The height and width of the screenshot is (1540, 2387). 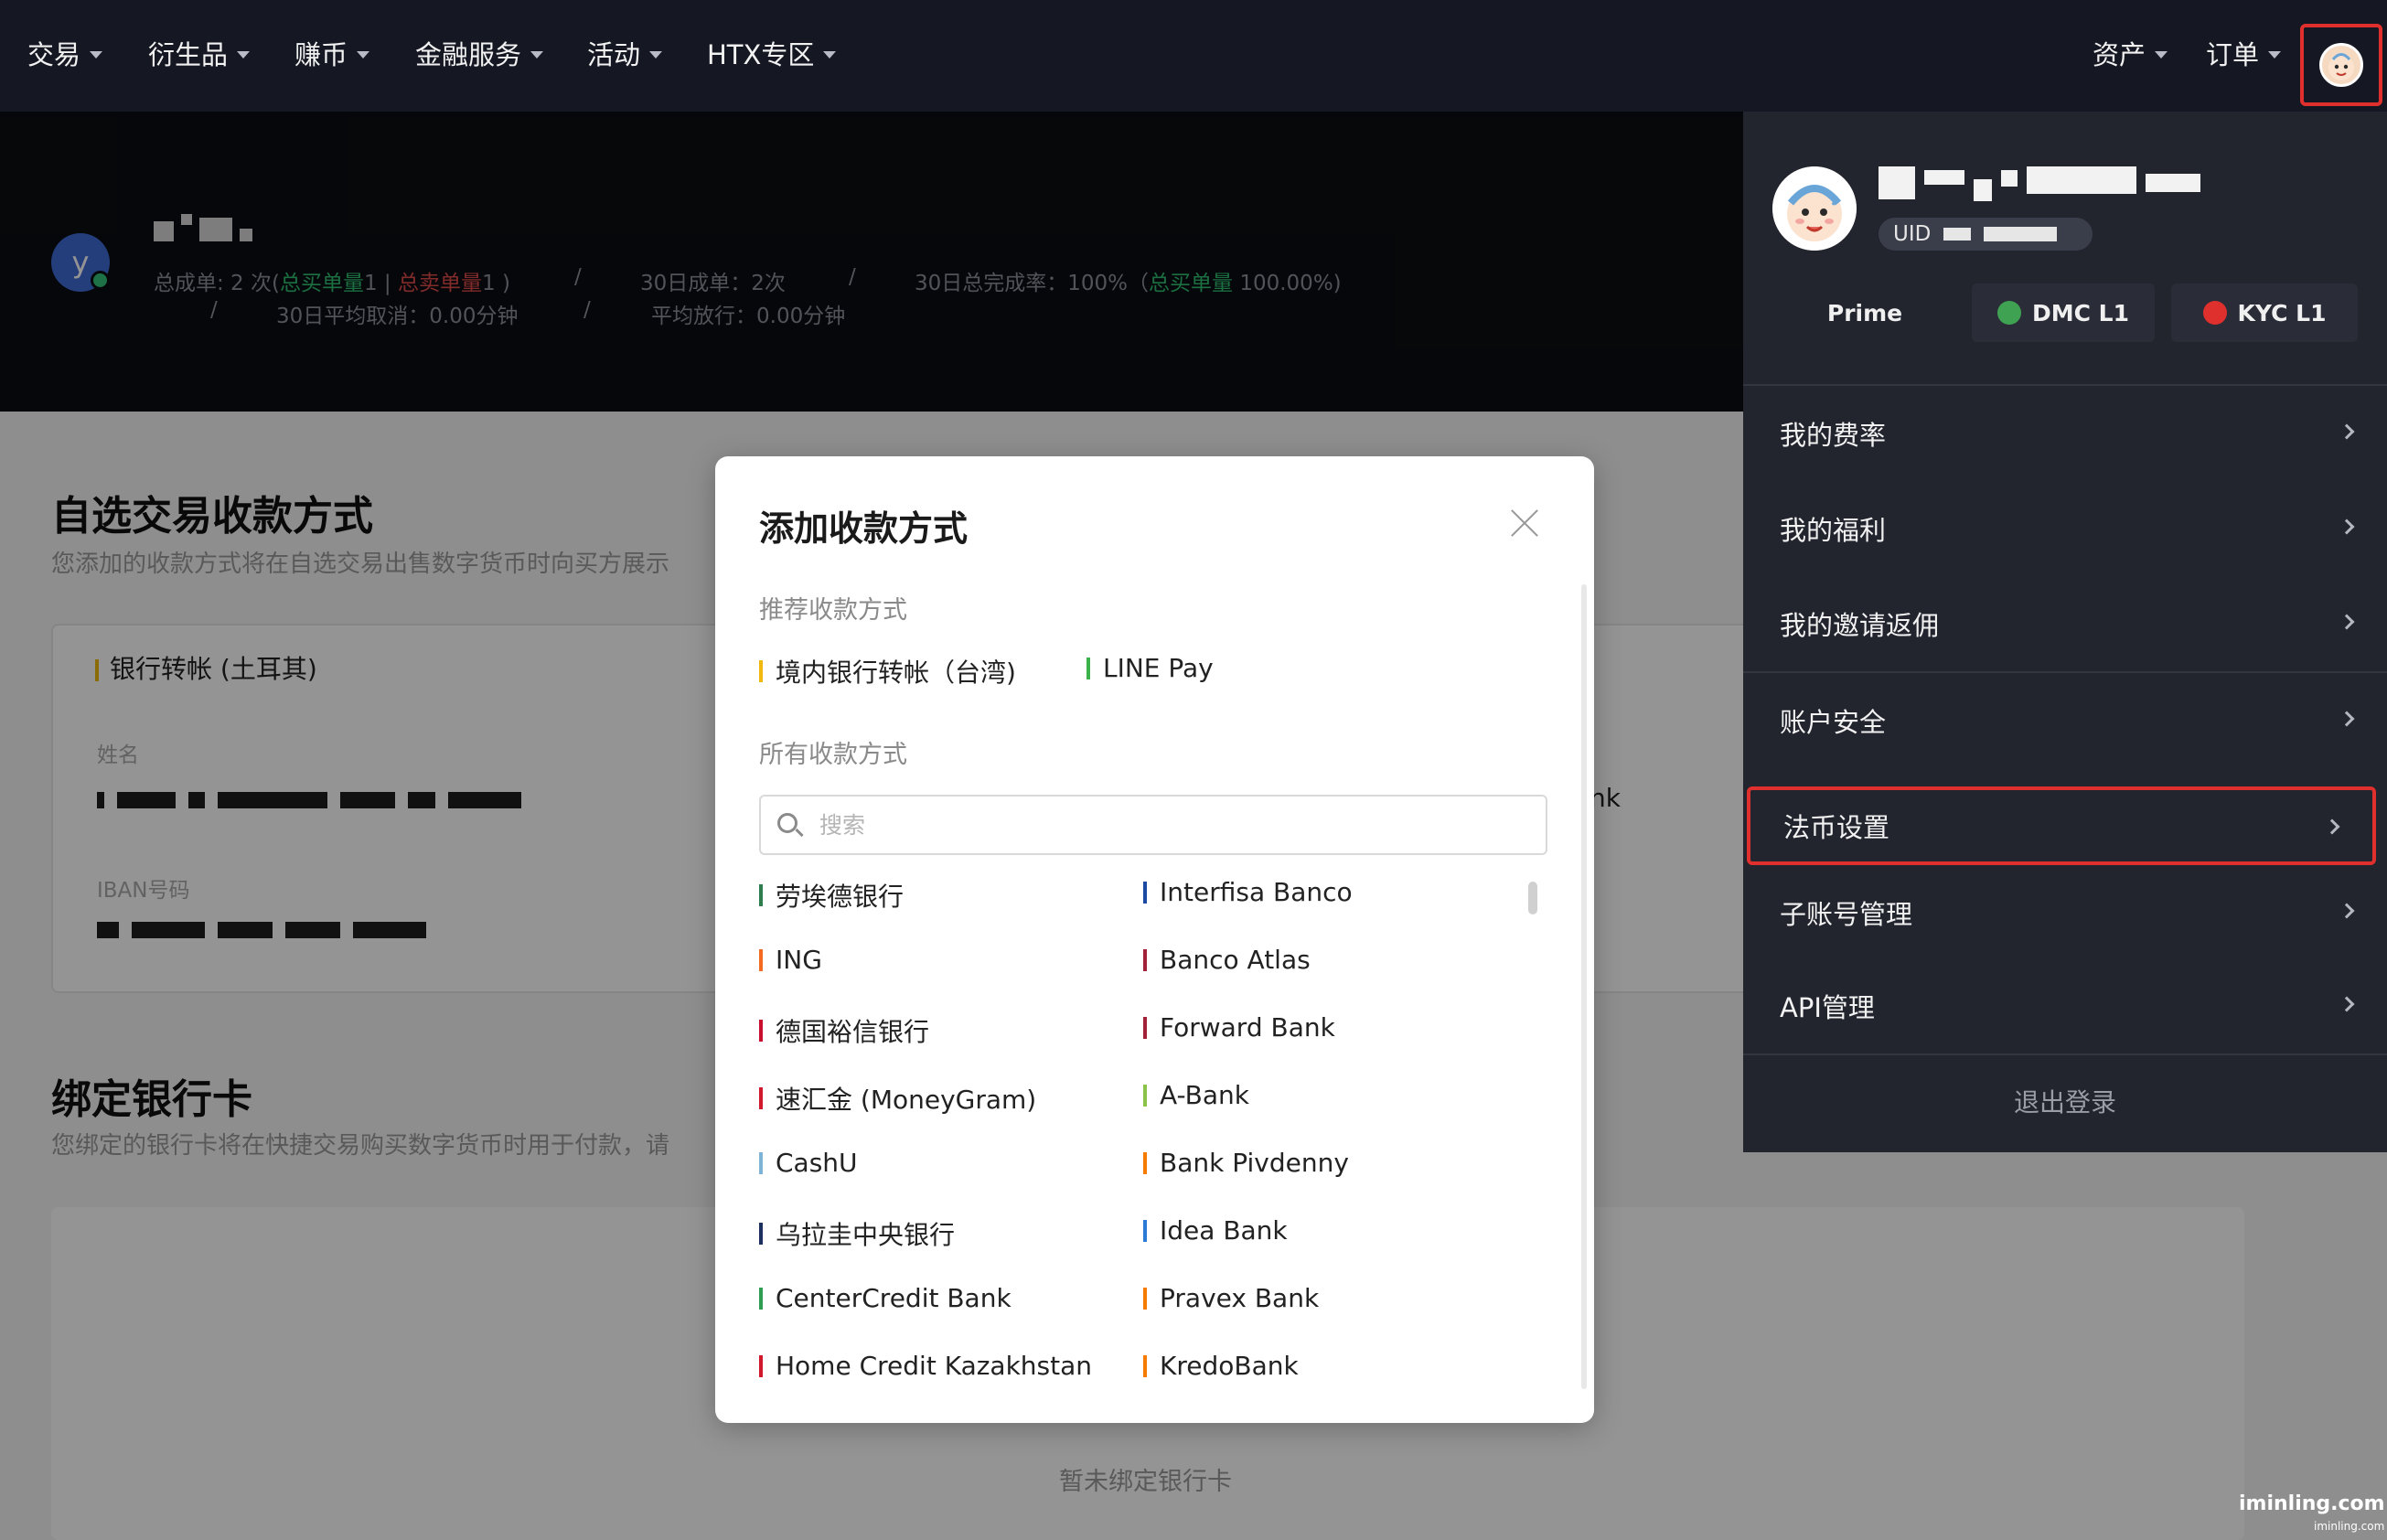 What do you see at coordinates (2349, 1527) in the screenshot?
I see `watermark-small: iminling.com` at bounding box center [2349, 1527].